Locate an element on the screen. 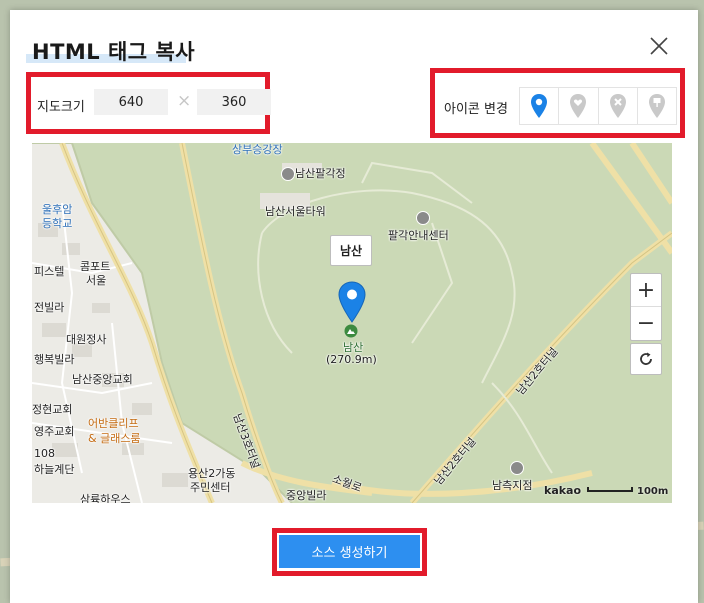 The width and height of the screenshot is (704, 603). icon-options is located at coordinates (598, 106).